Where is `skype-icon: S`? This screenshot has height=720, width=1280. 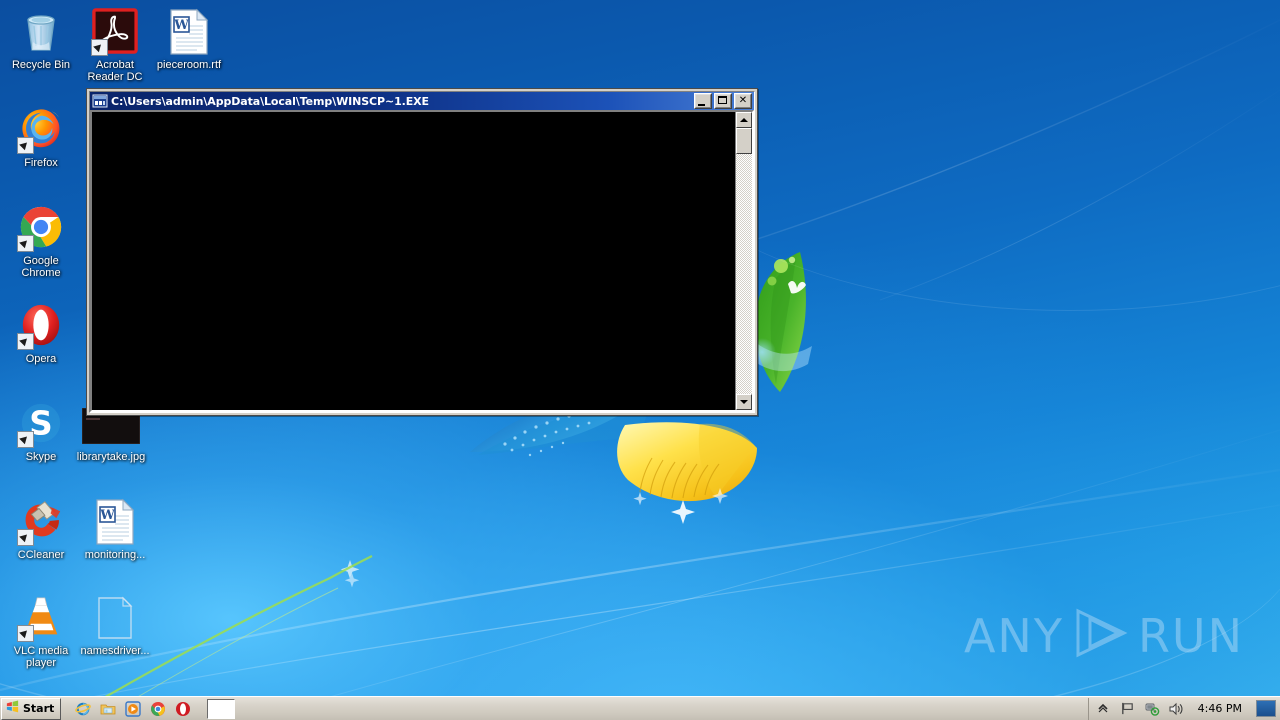 skype-icon: S is located at coordinates (41, 424).